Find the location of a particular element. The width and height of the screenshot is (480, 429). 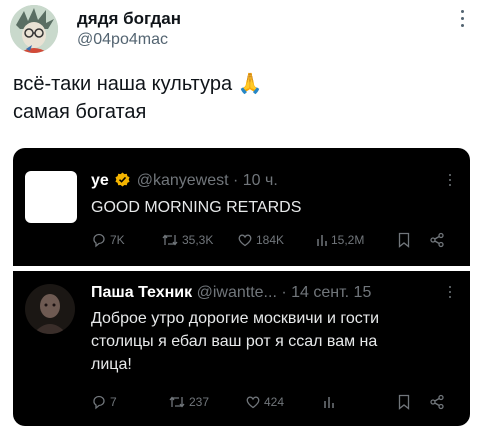

like-button: 184K is located at coordinates (260, 240).